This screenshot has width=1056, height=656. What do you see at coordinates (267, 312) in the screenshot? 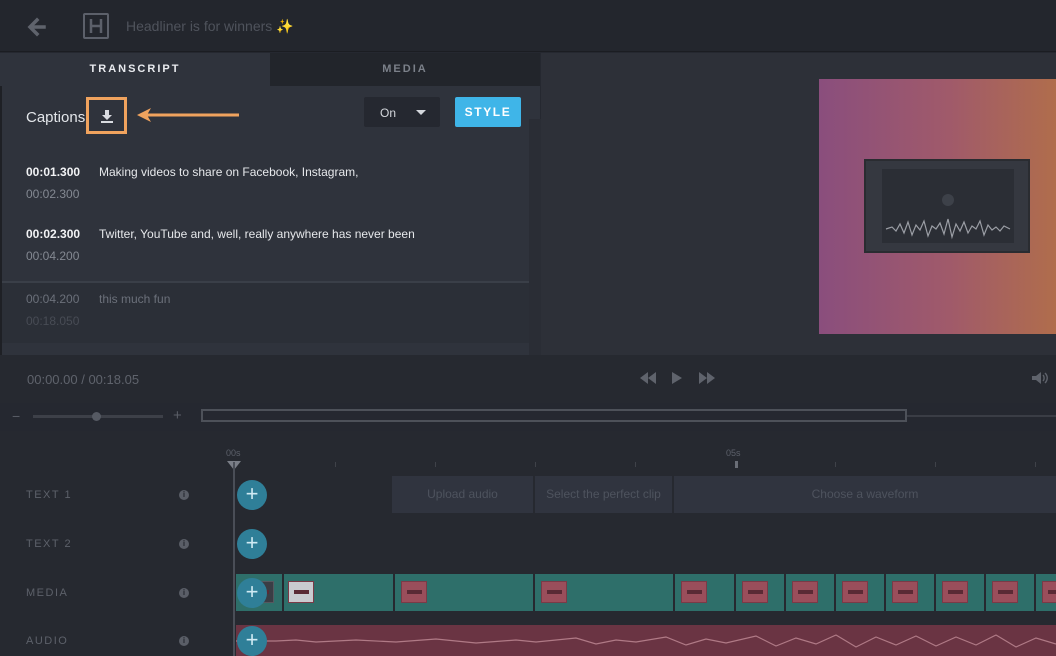
I see `caption-row: 00:04.200 00:18.050 this much fun` at bounding box center [267, 312].